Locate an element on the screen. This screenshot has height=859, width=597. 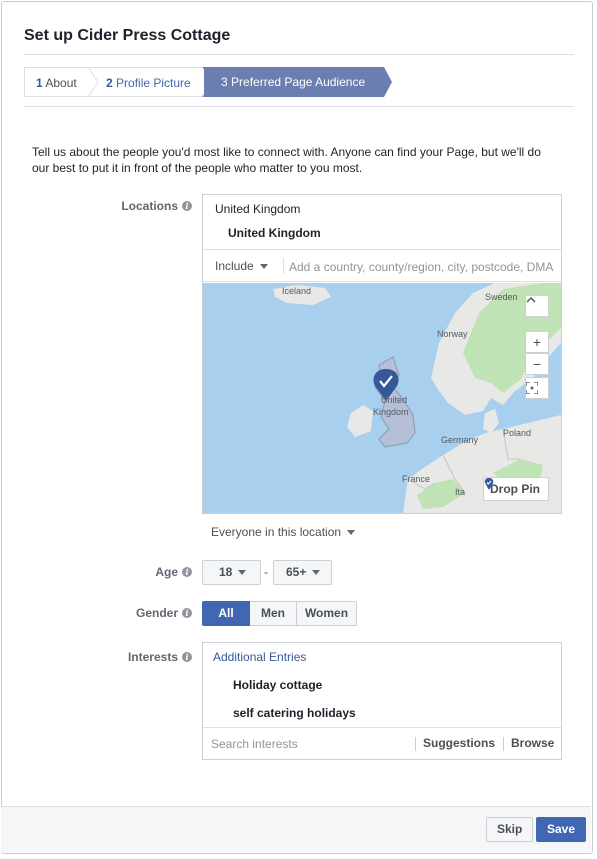
suggestions-button: Suggestions is located at coordinates (459, 743).